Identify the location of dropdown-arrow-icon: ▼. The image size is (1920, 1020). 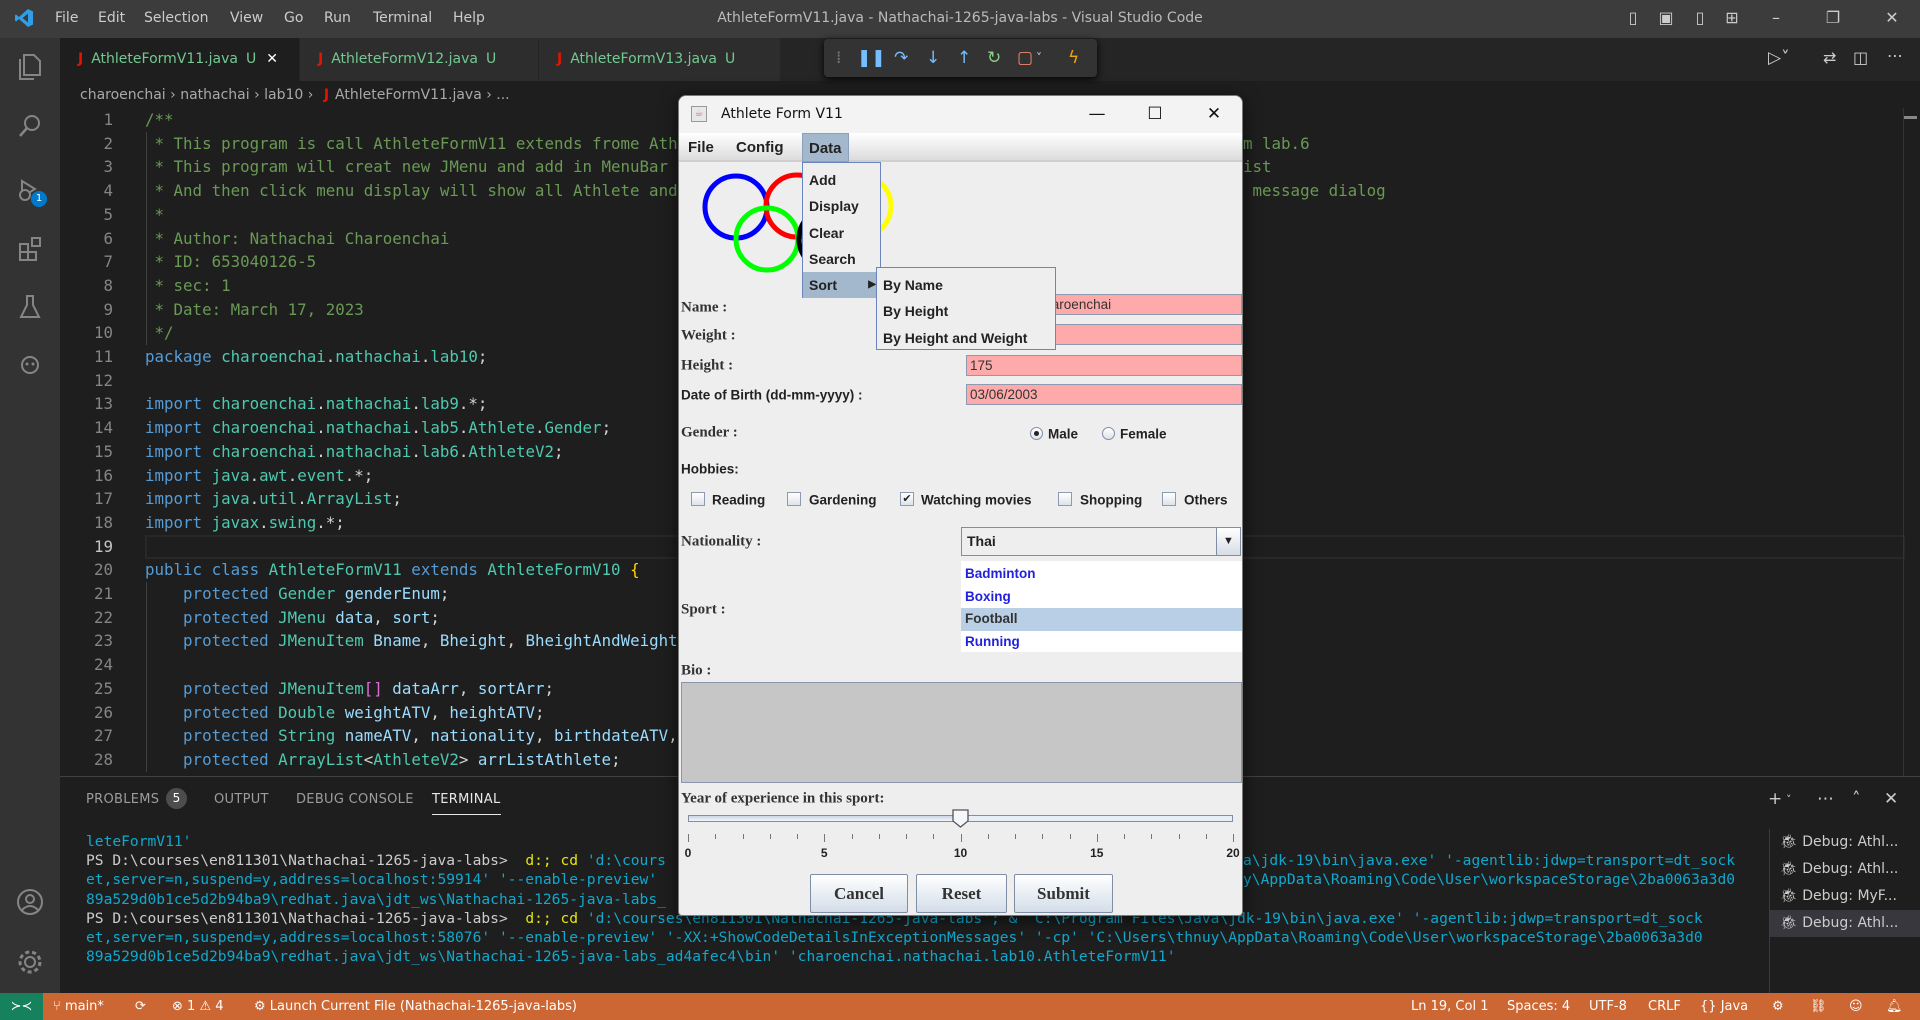
(1228, 541).